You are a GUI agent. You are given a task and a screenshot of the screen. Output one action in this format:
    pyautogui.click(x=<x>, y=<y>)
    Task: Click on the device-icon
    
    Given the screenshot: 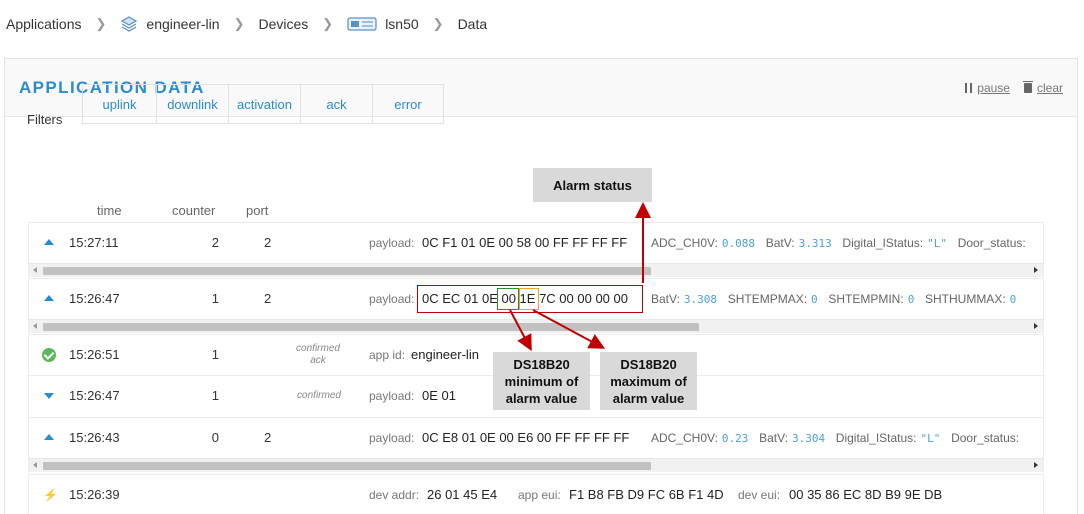 What is the action you would take?
    pyautogui.click(x=362, y=24)
    